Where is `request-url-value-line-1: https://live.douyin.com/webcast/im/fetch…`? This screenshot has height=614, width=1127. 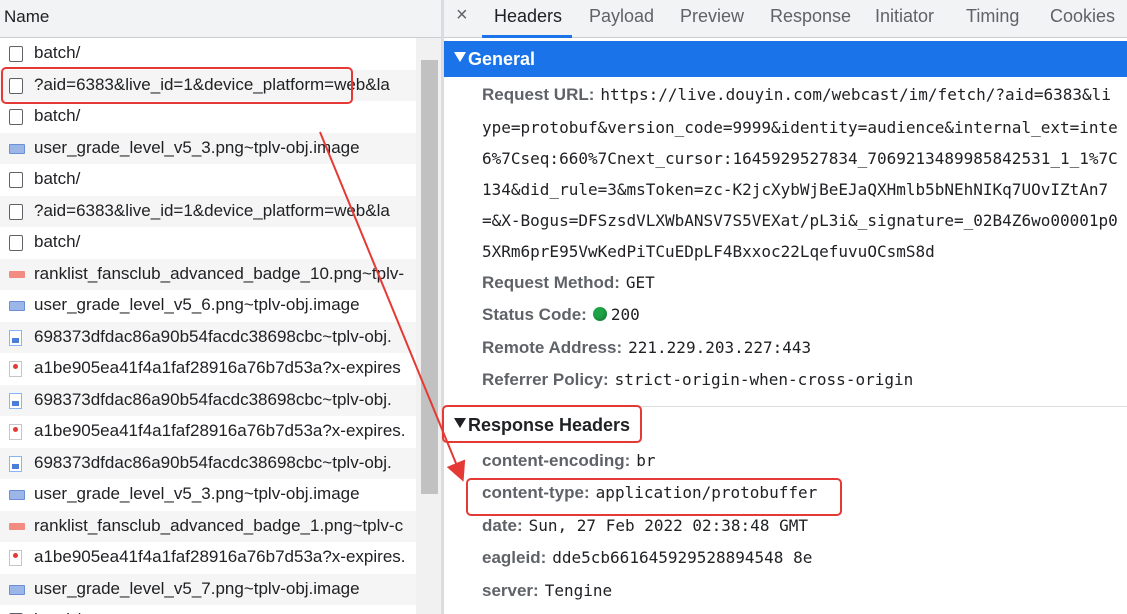
request-url-value-line-1: https://live.douyin.com/webcast/im/fetch… is located at coordinates (855, 94).